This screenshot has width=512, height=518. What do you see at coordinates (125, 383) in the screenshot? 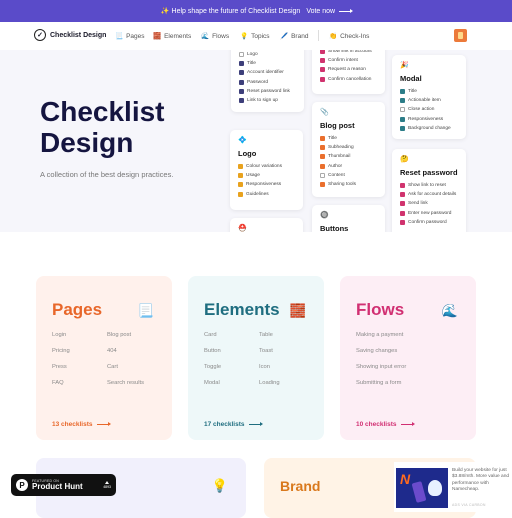
I see `category-link: Search results` at bounding box center [125, 383].